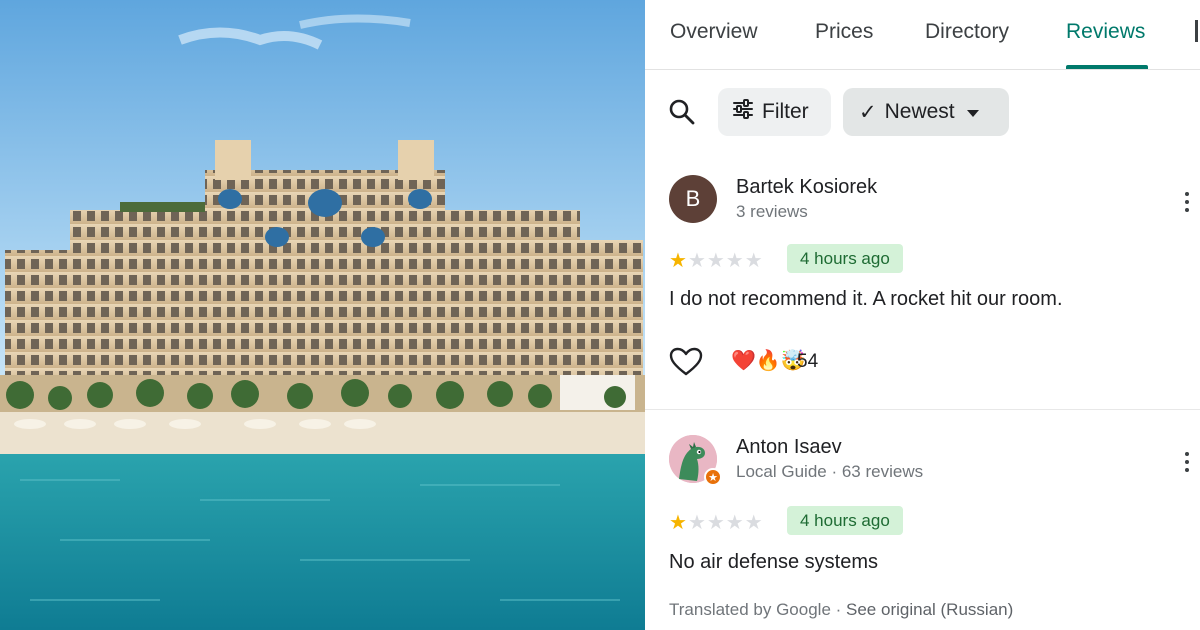  I want to click on heart-outline-icon, so click(686, 361).